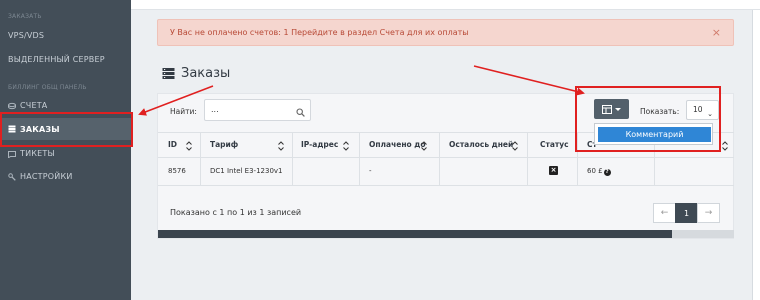 Image resolution: width=760 pixels, height=300 pixels. I want to click on sidebar-section-billing: БИЛЛИНГ ОБЩ ПАНЕЛЬ, so click(47, 87).